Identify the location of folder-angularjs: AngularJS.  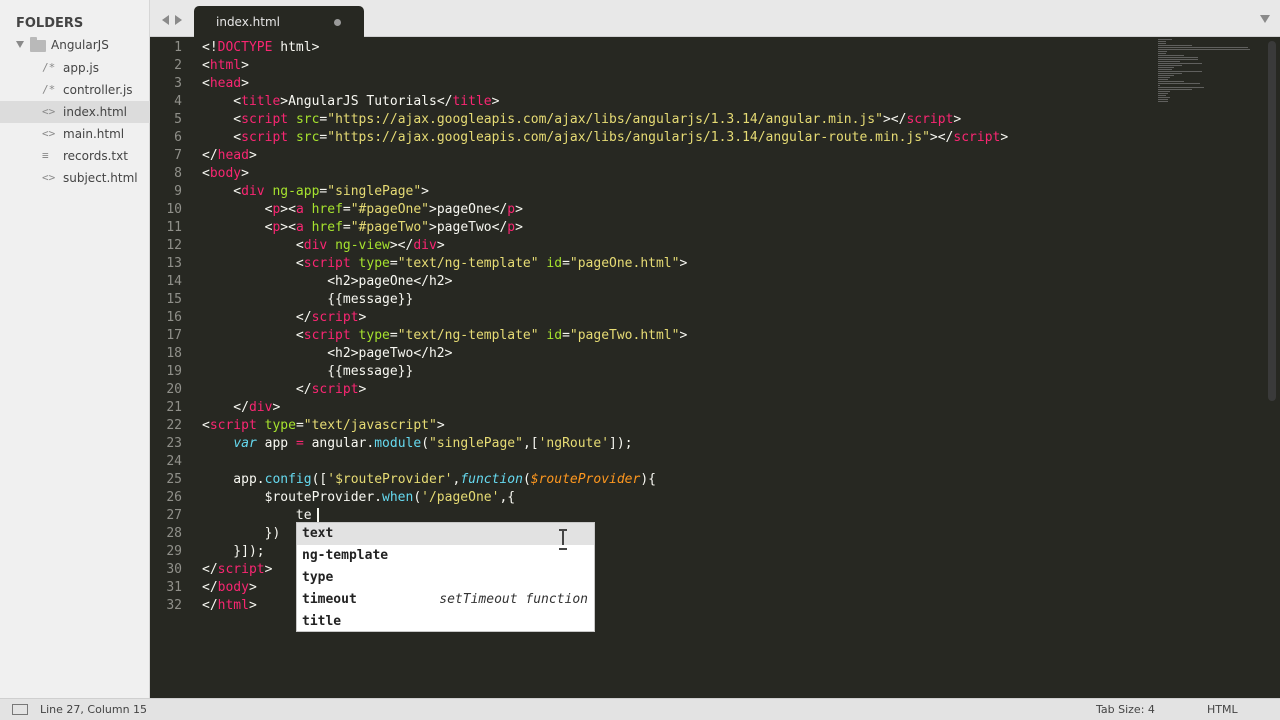
(75, 46).